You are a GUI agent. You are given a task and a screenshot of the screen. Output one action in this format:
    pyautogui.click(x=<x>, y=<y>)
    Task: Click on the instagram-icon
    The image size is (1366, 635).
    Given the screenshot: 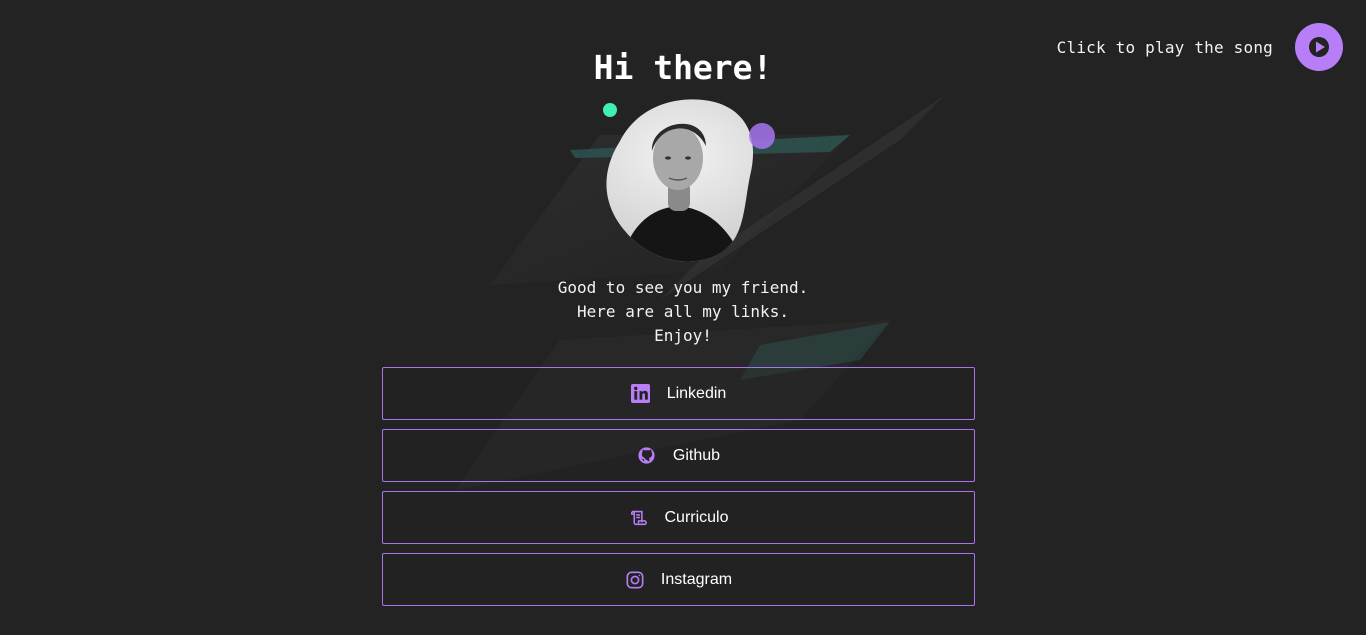 What is the action you would take?
    pyautogui.click(x=635, y=580)
    